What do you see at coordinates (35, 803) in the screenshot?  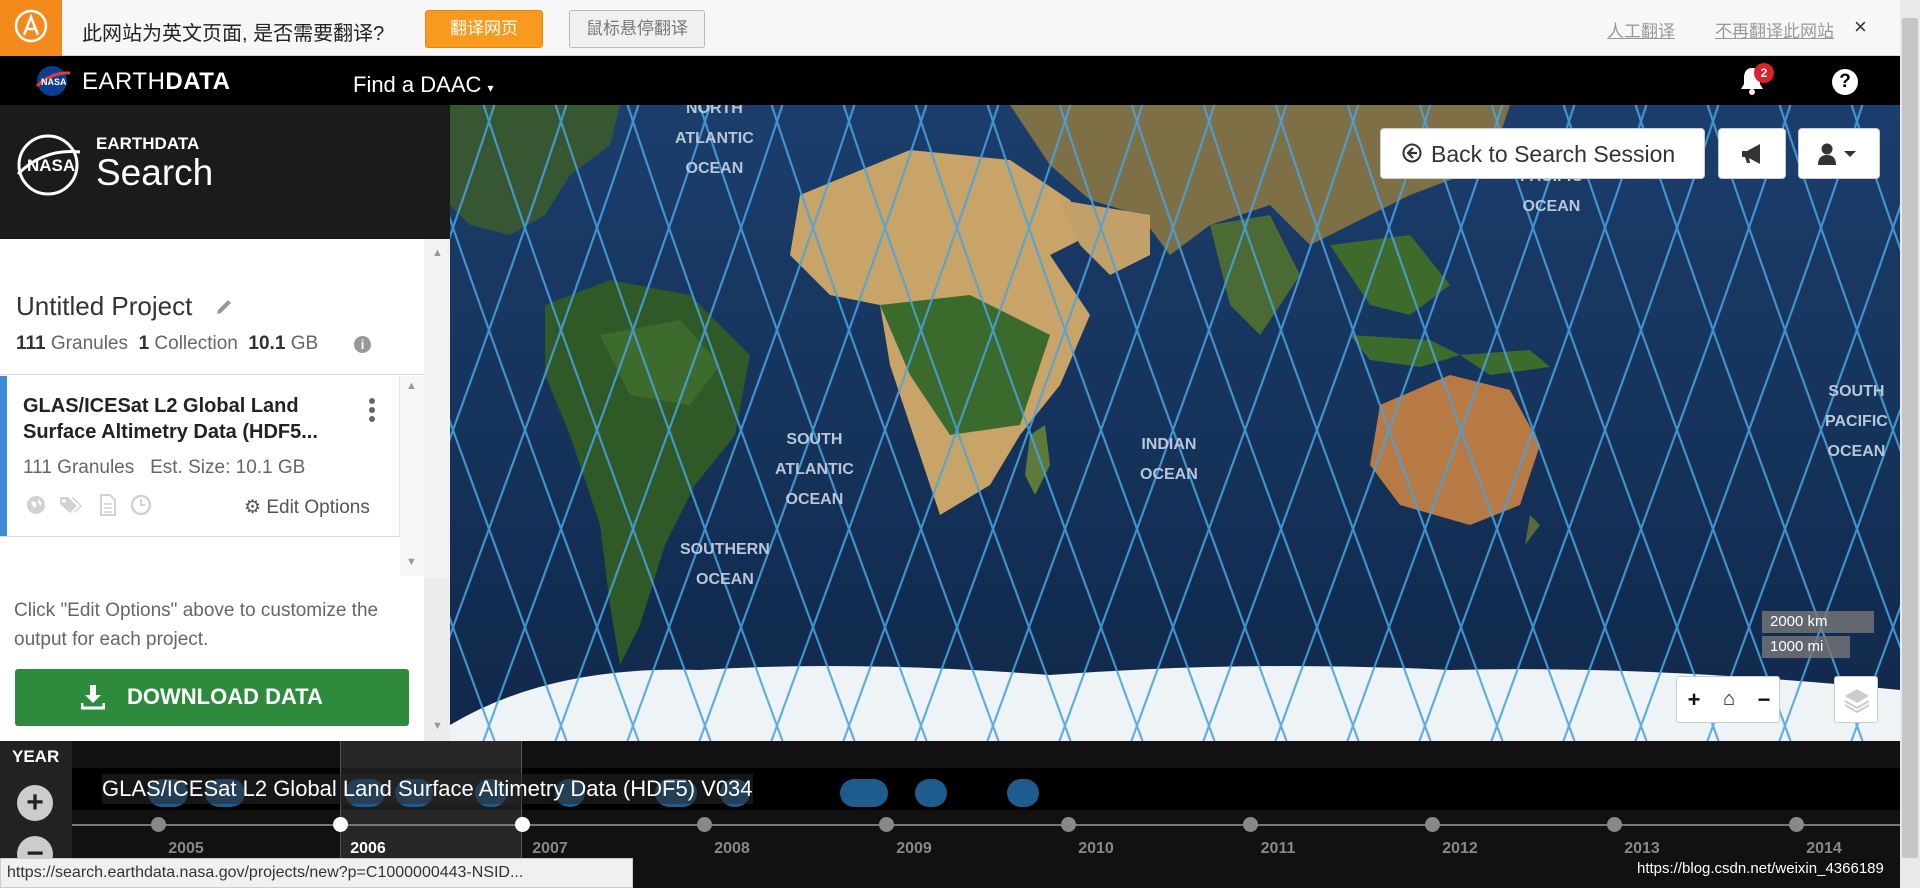 I see `timeline-zoom-in-button: +` at bounding box center [35, 803].